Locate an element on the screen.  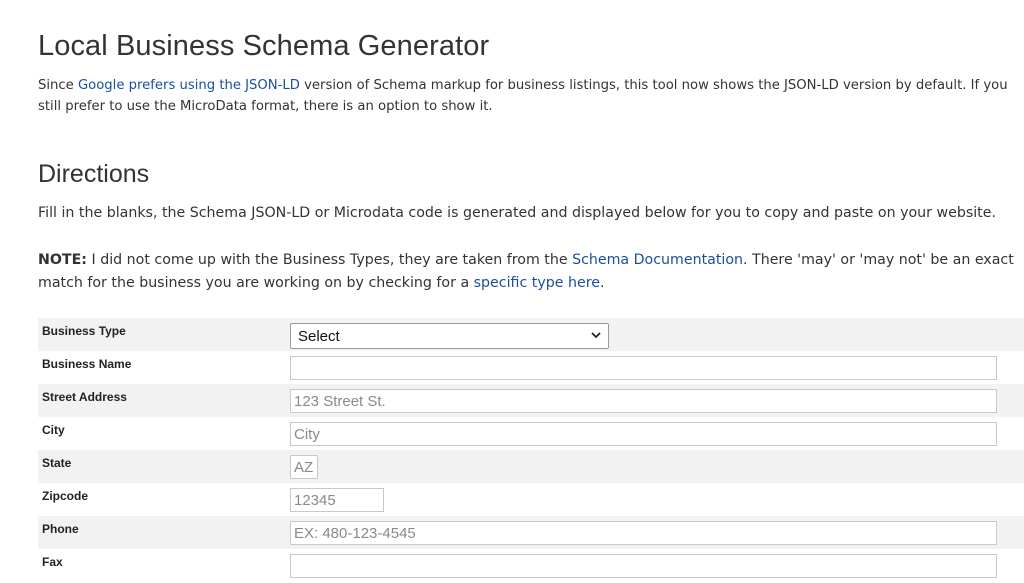
directions-heading: Directions is located at coordinates (94, 174).